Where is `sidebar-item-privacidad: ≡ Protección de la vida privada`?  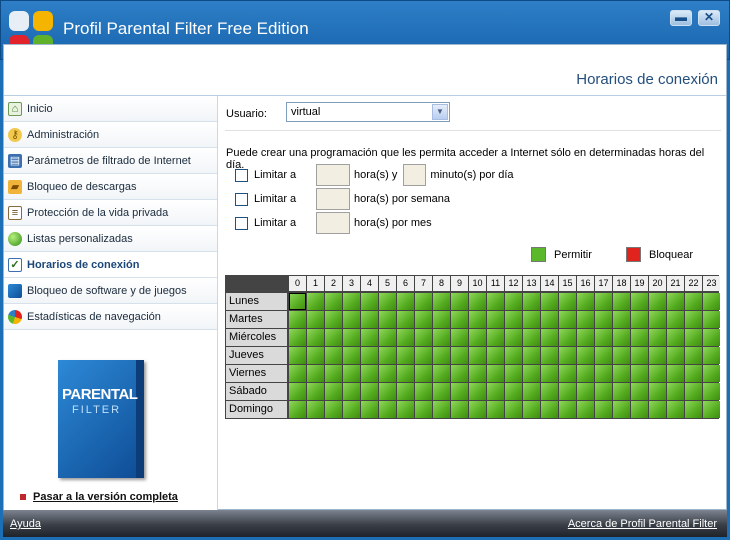
sidebar-item-privacidad: ≡ Protección de la vida privada is located at coordinates (110, 213).